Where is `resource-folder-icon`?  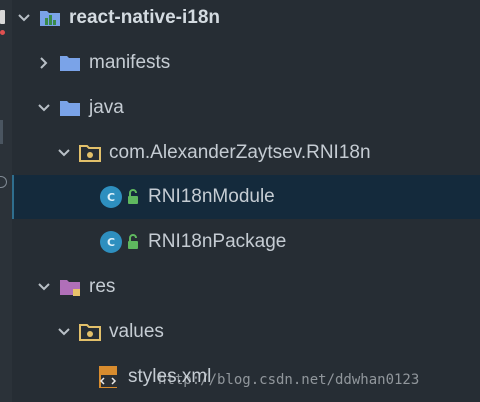
resource-folder-icon is located at coordinates (70, 287).